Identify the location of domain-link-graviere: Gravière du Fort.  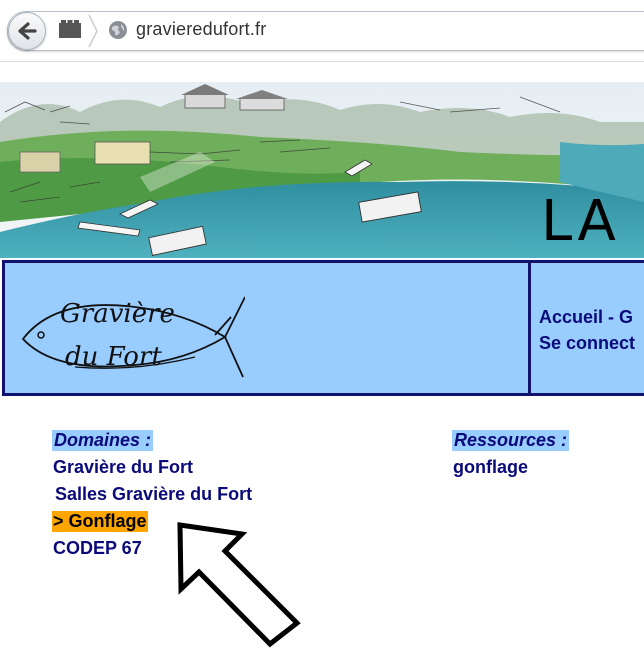
(123, 467).